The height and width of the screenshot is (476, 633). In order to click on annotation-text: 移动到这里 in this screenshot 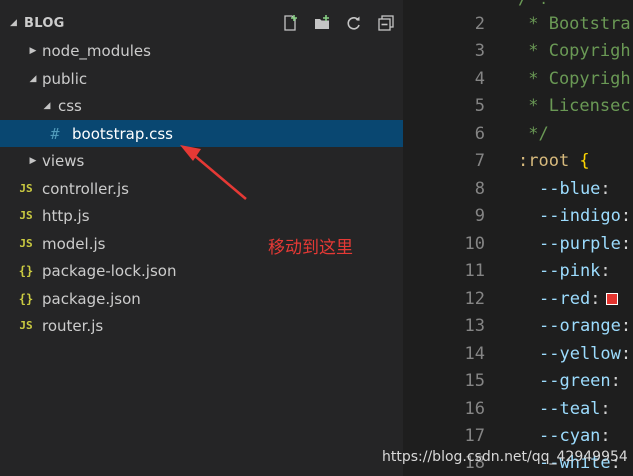, I will do `click(310, 248)`.